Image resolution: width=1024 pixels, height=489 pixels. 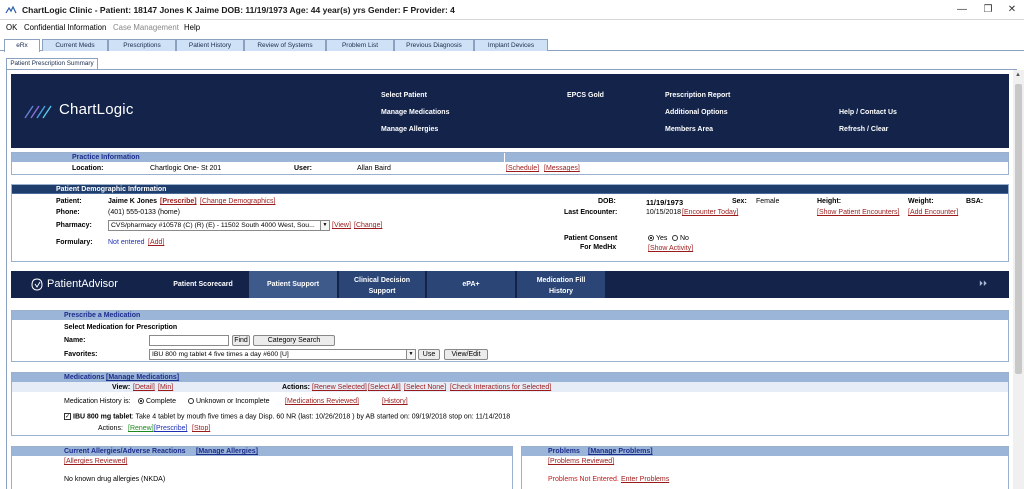 What do you see at coordinates (591, 212) in the screenshot?
I see `last-encounter-label: Last Encounter:` at bounding box center [591, 212].